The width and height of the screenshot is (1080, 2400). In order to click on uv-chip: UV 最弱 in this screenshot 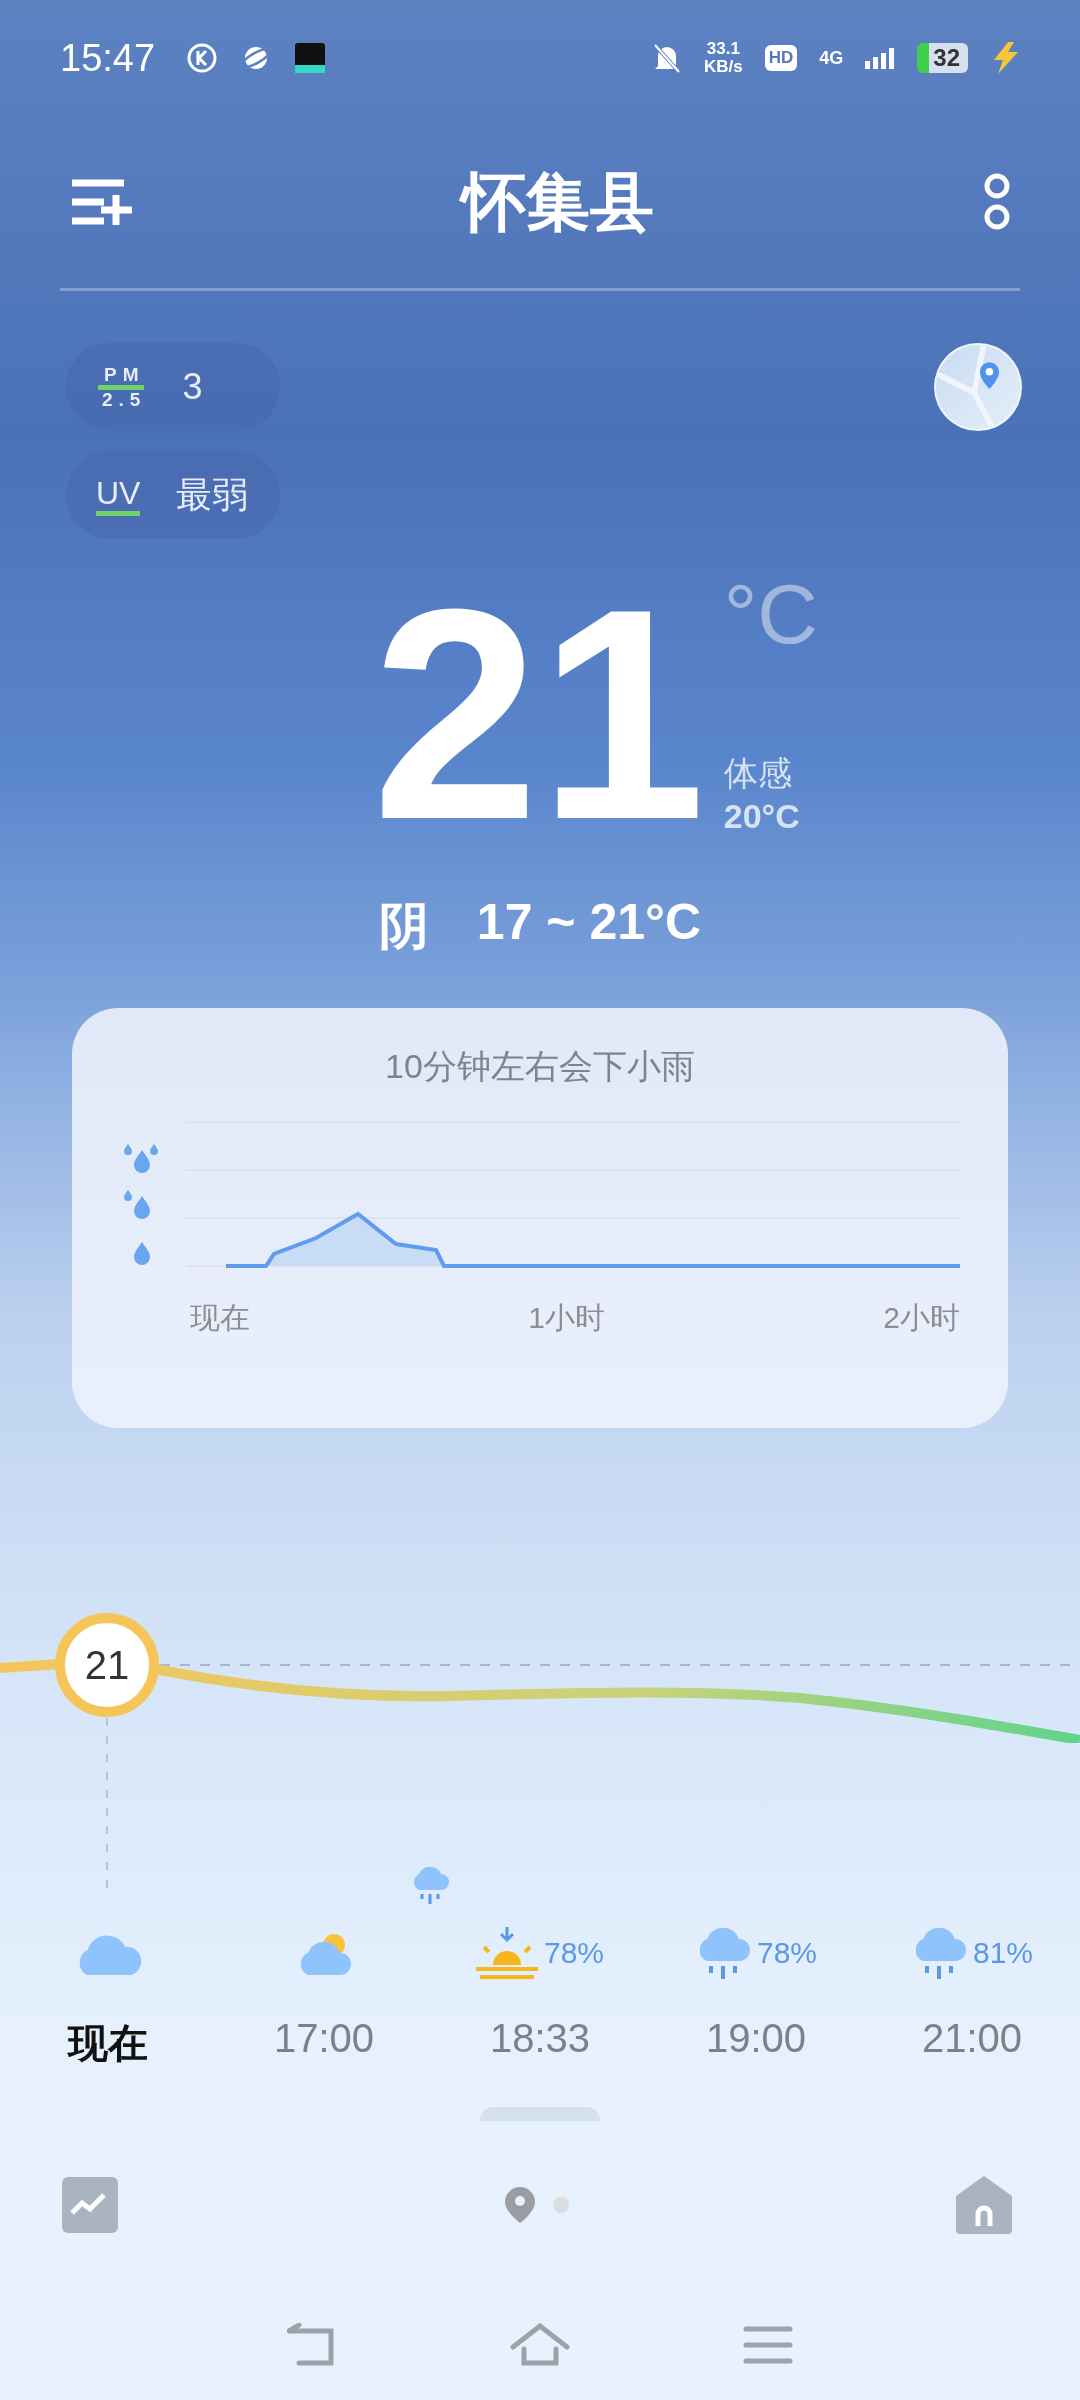, I will do `click(173, 495)`.